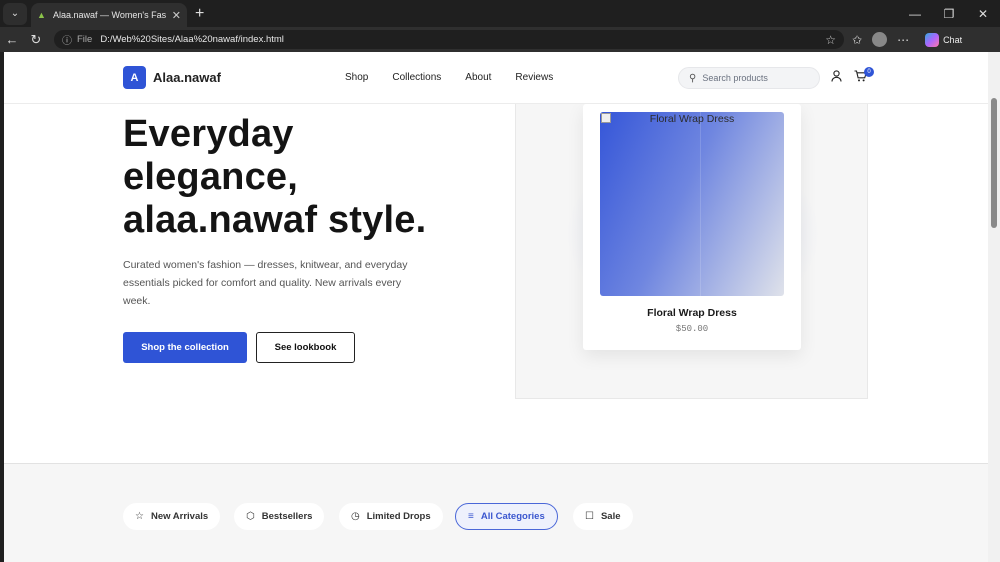 The image size is (1000, 562). I want to click on info-icon: ⓘ, so click(67, 39).